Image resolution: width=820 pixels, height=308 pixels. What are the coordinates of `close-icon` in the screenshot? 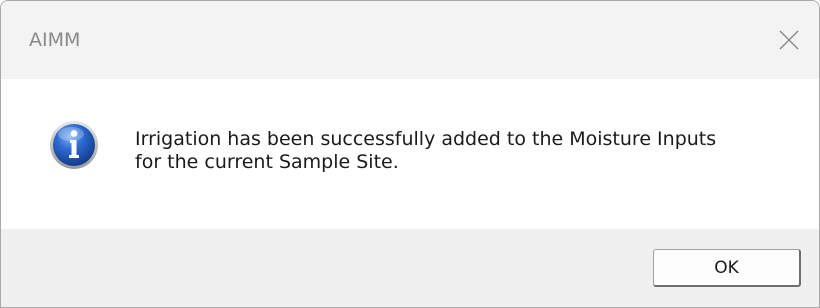 It's located at (789, 40).